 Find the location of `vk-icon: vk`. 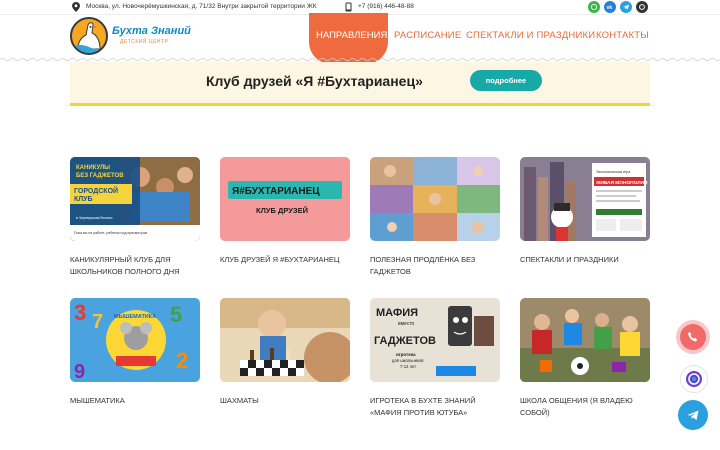

vk-icon: vk is located at coordinates (610, 7).